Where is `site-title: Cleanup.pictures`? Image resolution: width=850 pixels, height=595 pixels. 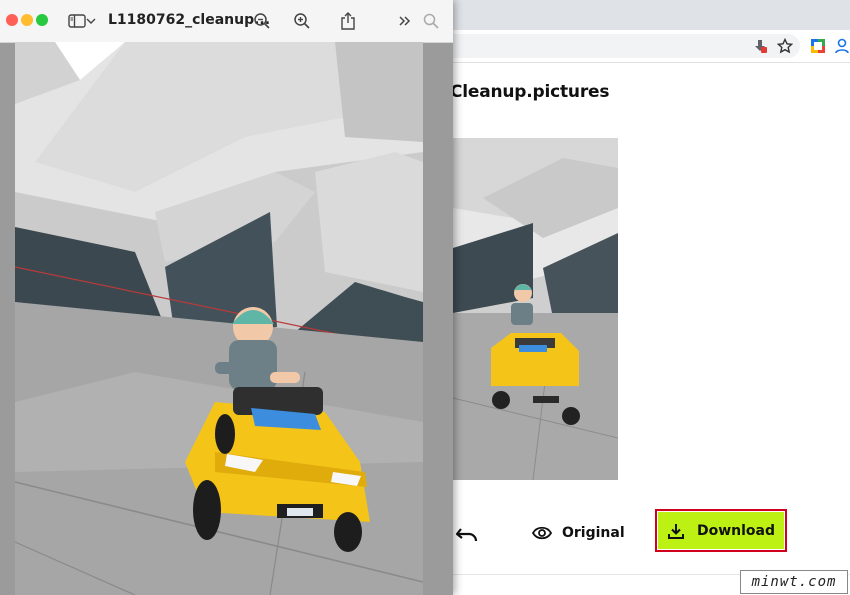 site-title: Cleanup.pictures is located at coordinates (530, 92).